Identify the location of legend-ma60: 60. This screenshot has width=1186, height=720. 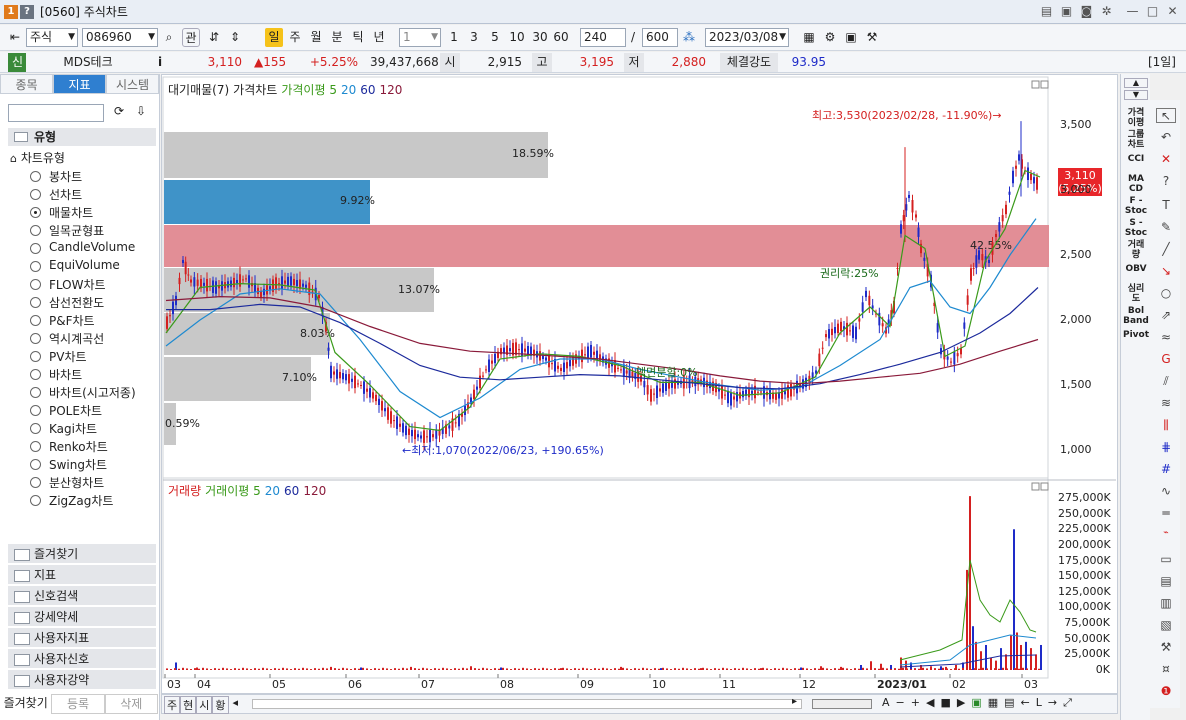
(367, 90).